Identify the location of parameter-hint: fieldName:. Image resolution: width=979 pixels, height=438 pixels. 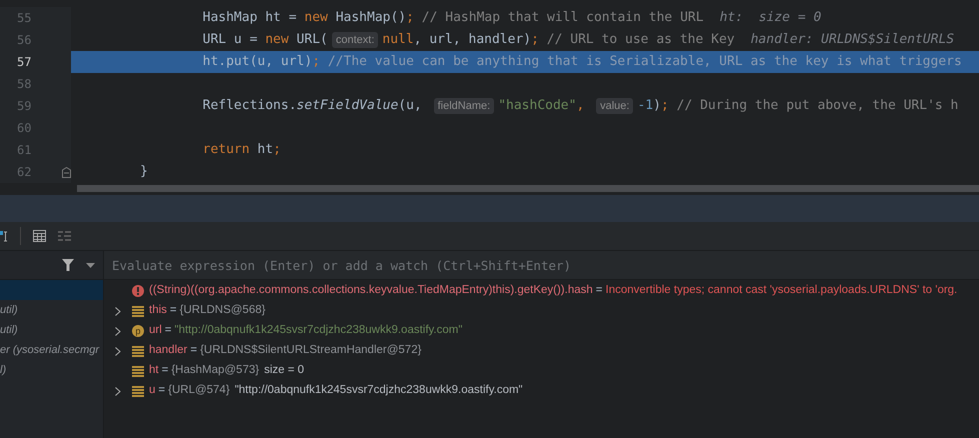
(464, 106).